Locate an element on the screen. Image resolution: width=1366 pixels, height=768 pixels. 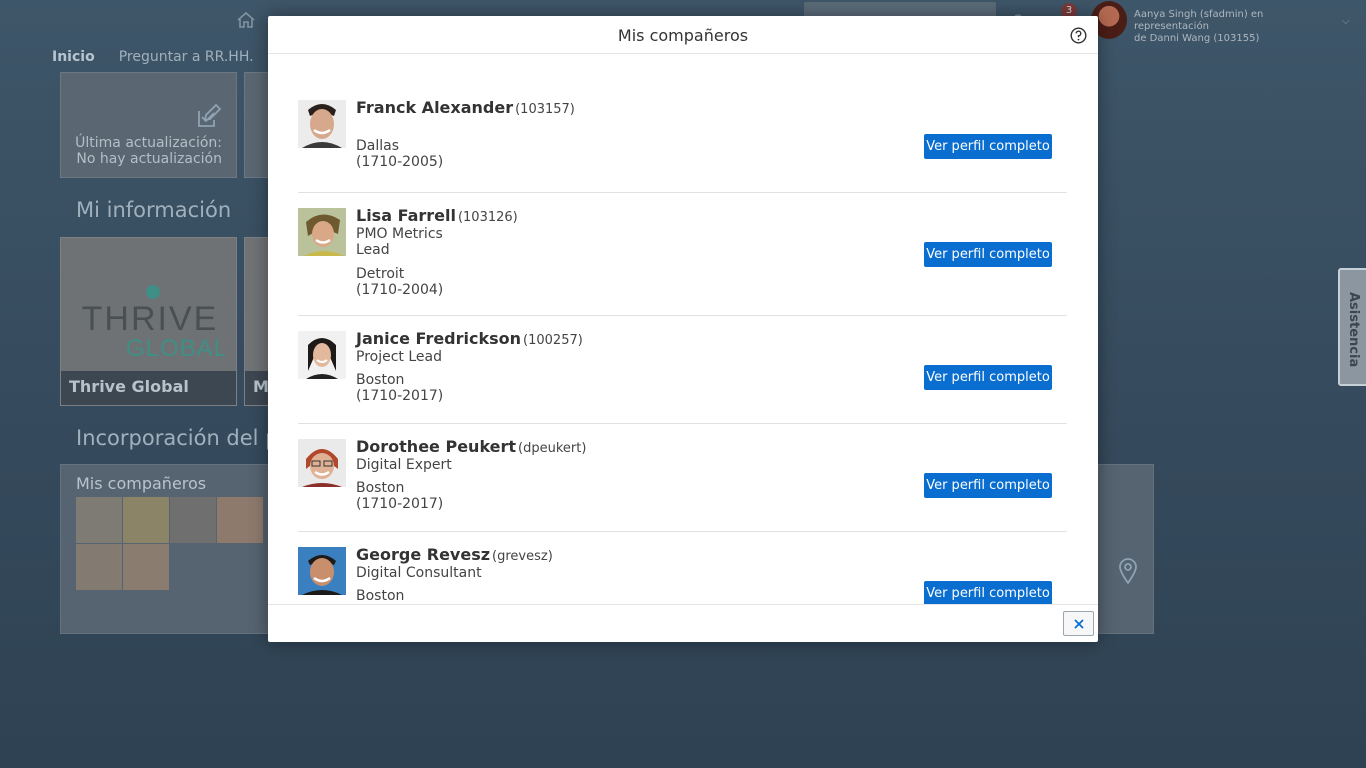
person-location: Dallas is located at coordinates (378, 146).